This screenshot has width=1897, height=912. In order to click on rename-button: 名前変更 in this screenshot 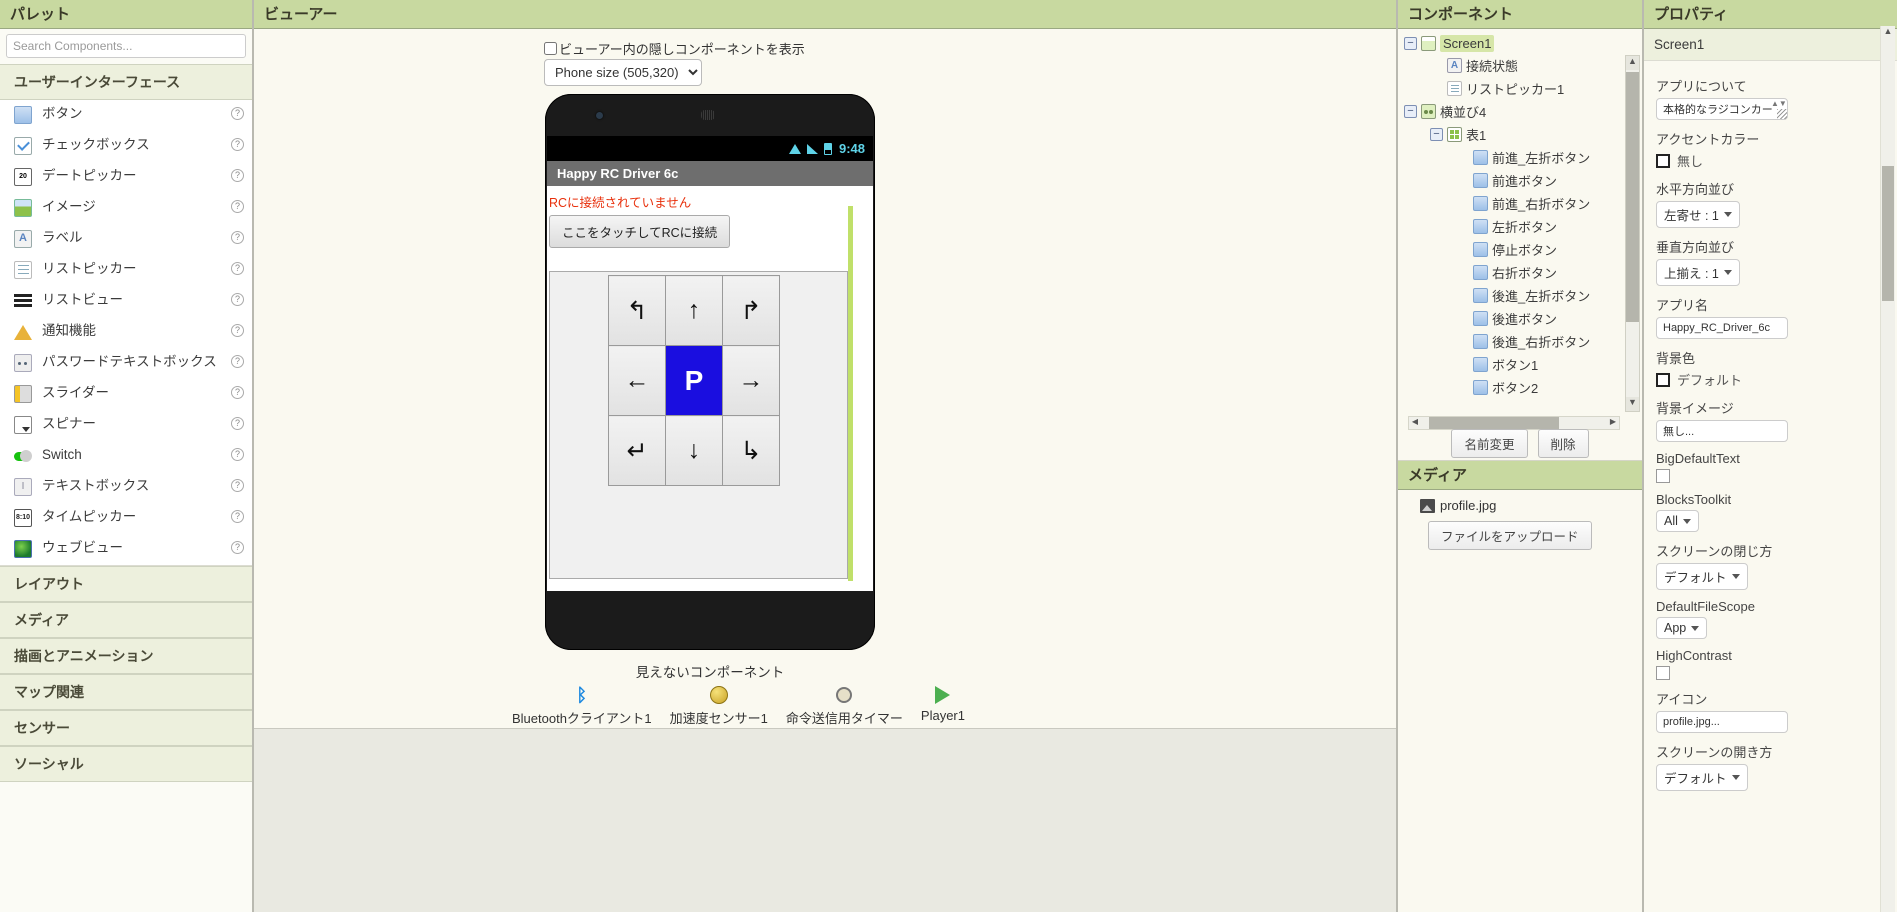, I will do `click(1489, 443)`.